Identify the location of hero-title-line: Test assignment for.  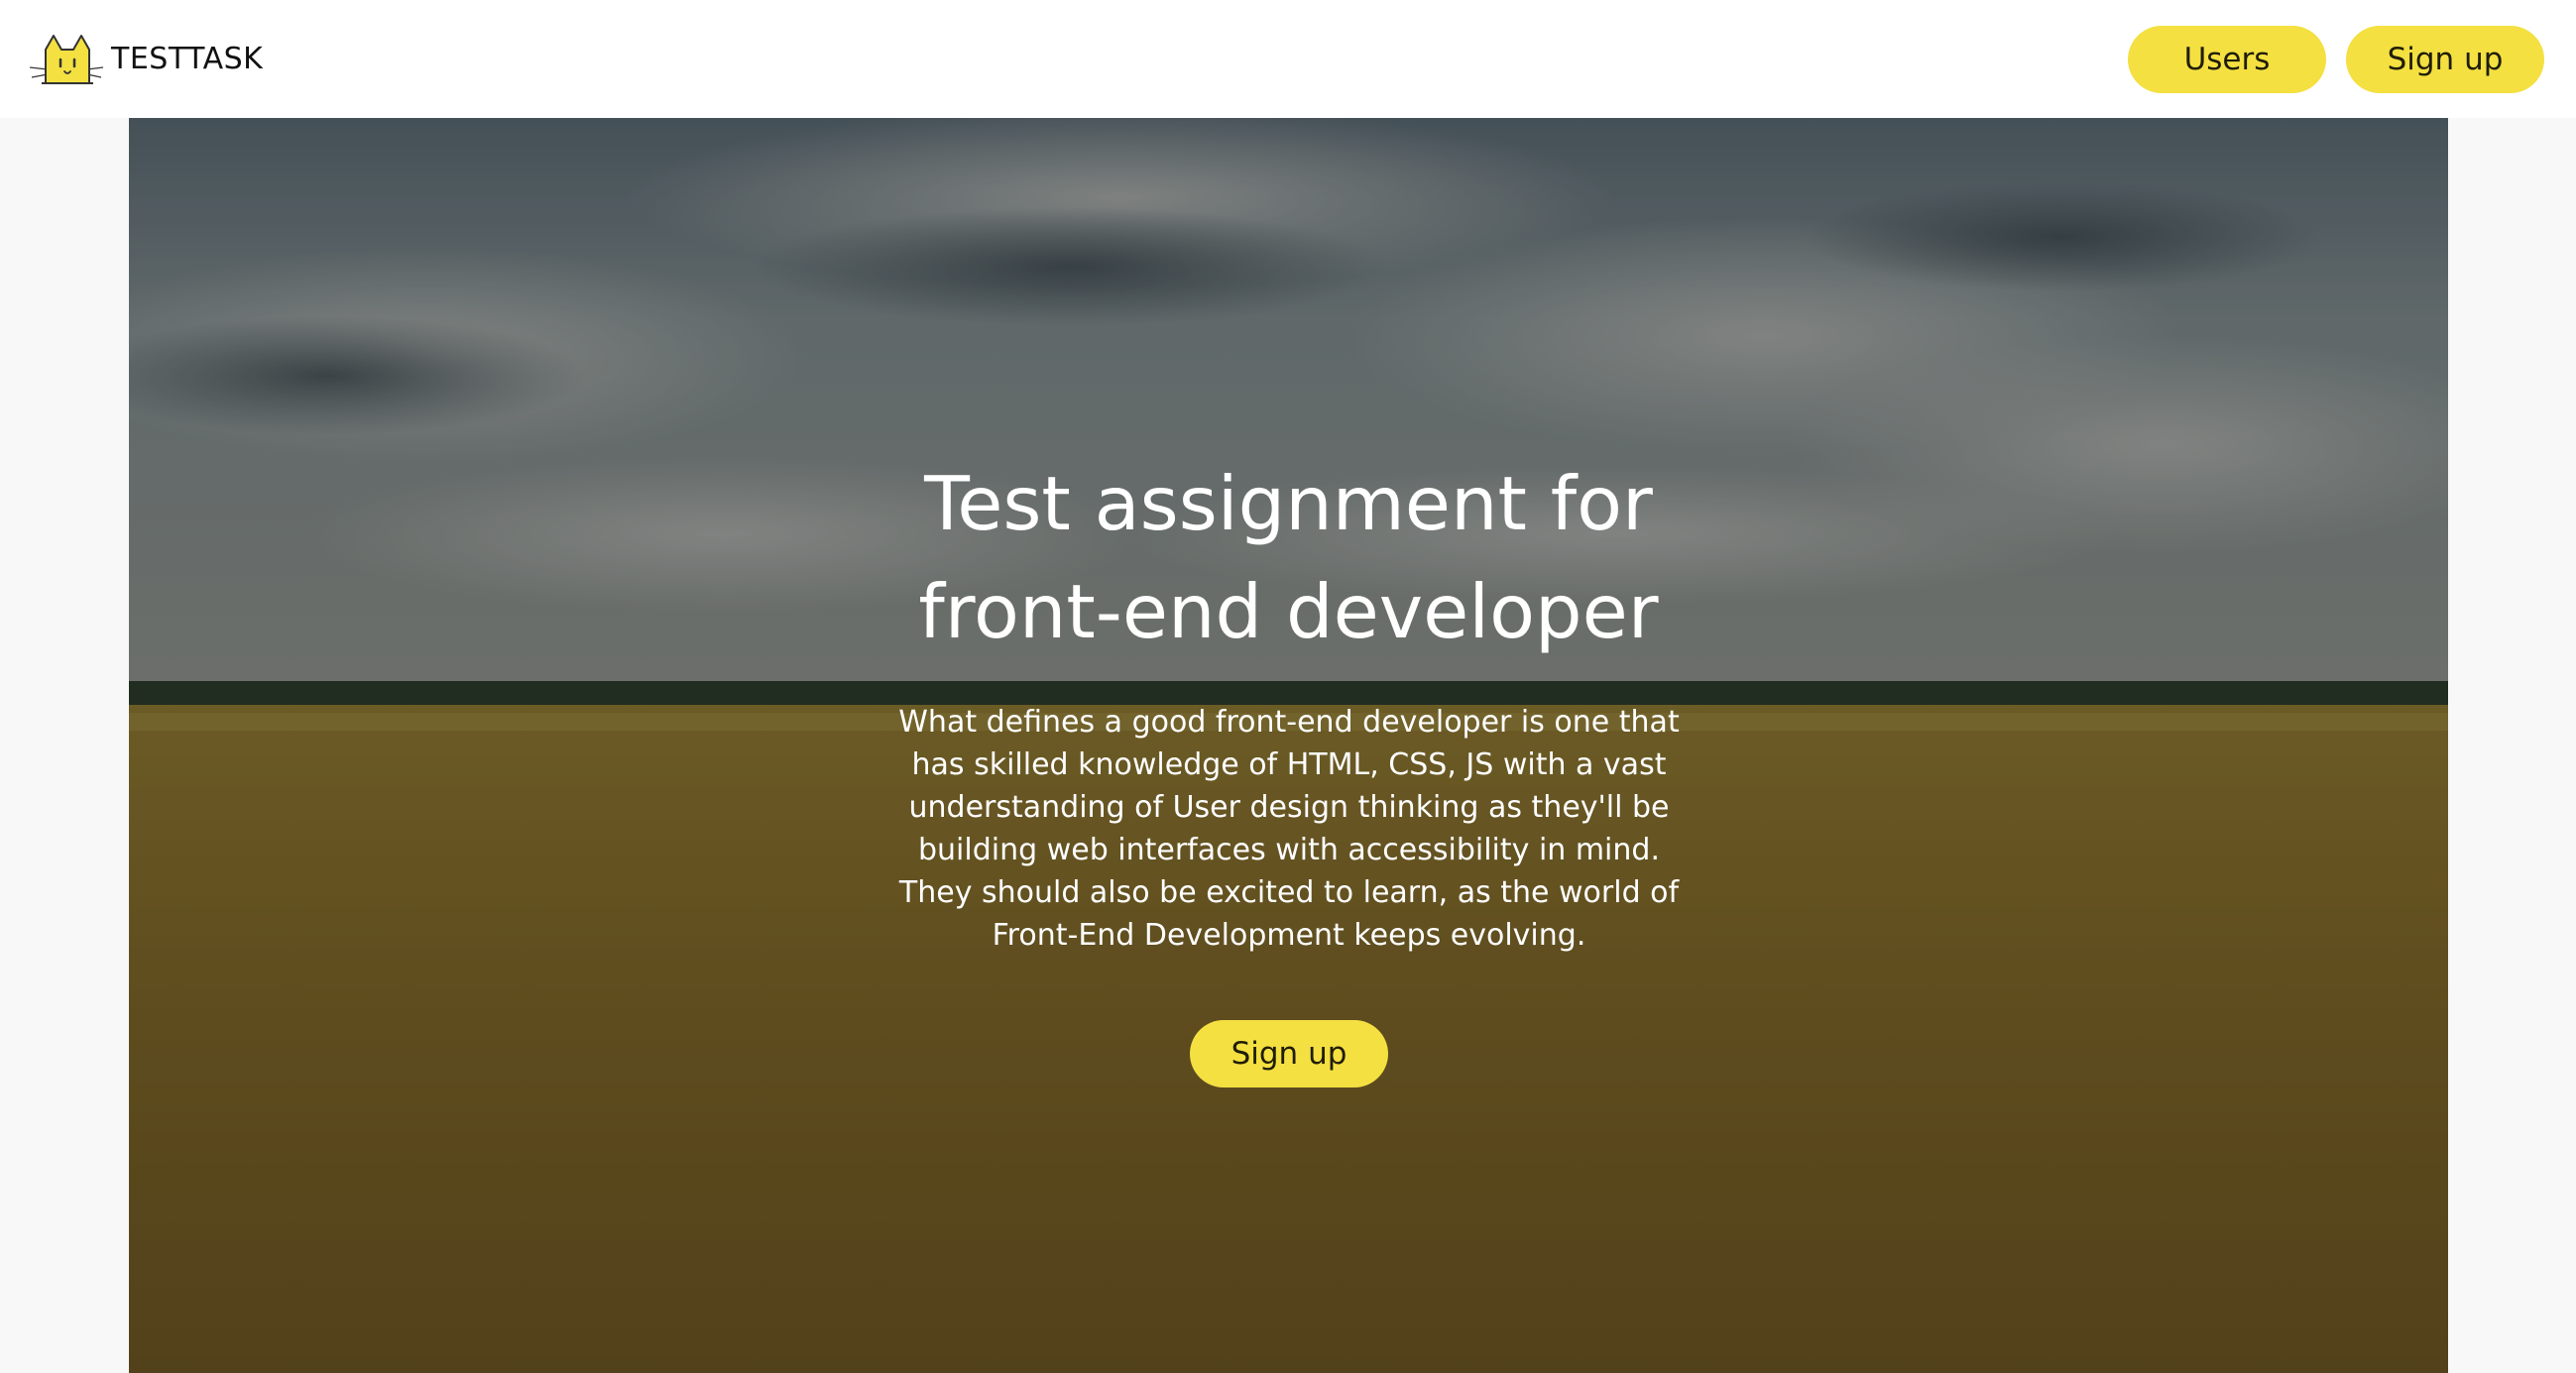
(1289, 504).